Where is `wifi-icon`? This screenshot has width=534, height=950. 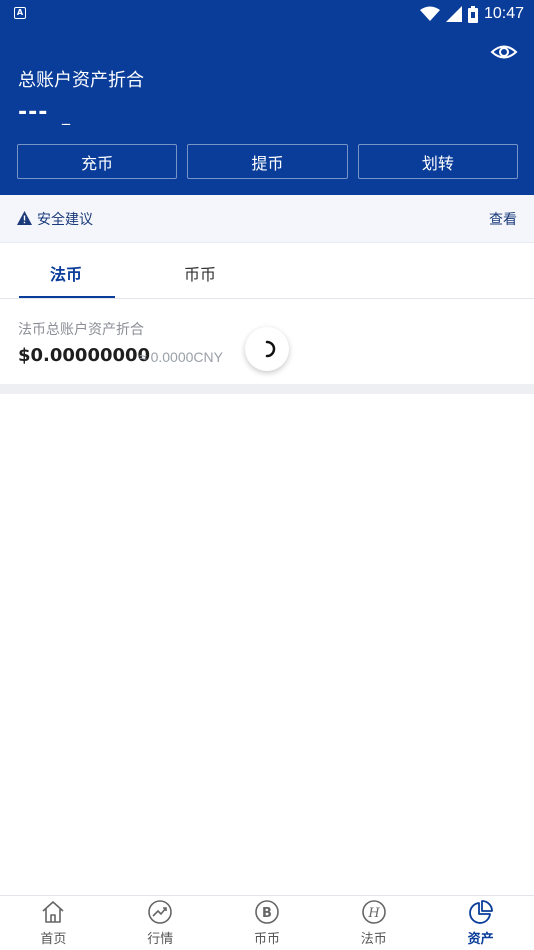 wifi-icon is located at coordinates (429, 13).